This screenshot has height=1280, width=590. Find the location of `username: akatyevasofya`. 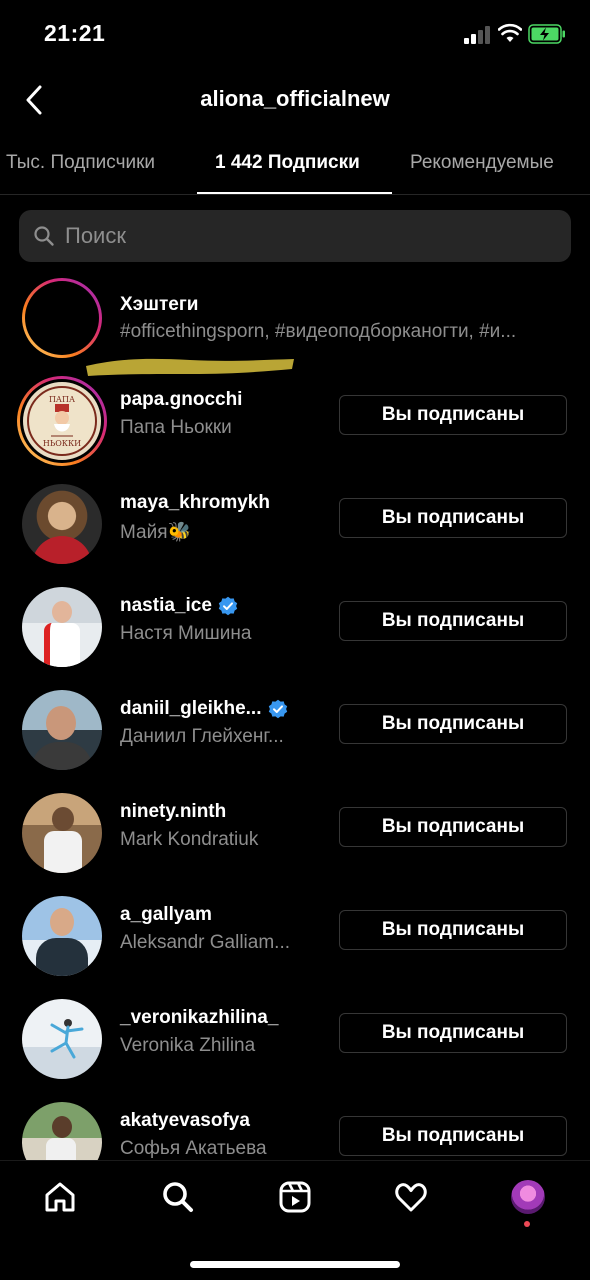

username: akatyevasofya is located at coordinates (185, 1120).